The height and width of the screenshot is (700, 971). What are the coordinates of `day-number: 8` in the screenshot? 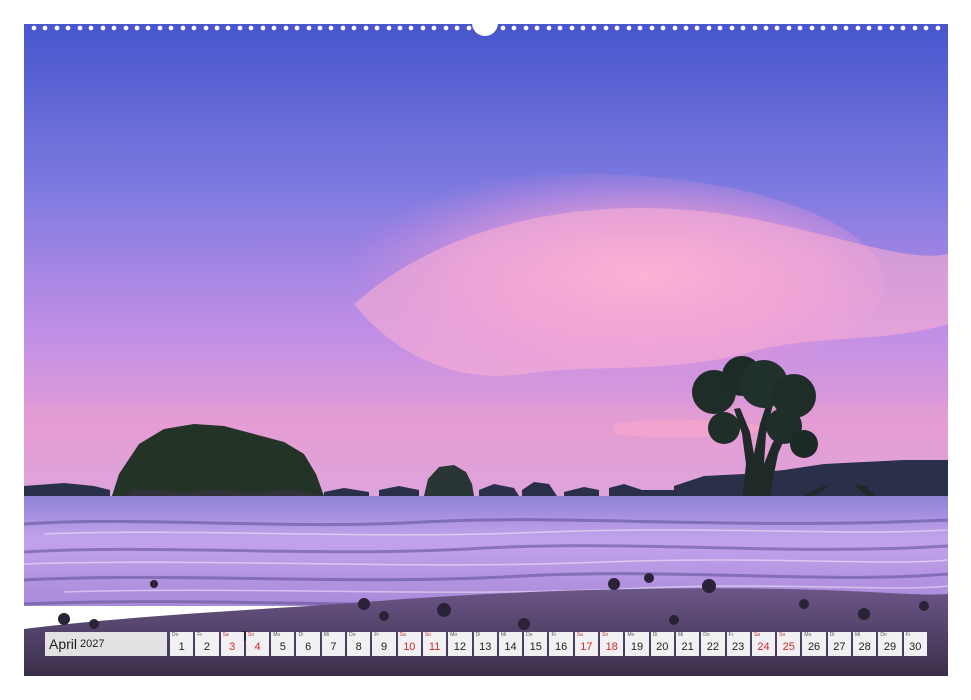 It's located at (358, 647).